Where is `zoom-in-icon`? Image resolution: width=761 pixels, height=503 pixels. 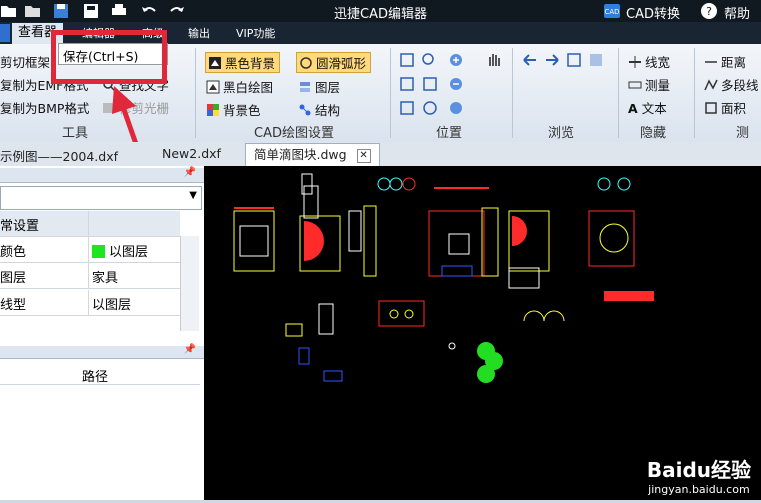
zoom-in-icon is located at coordinates (458, 60).